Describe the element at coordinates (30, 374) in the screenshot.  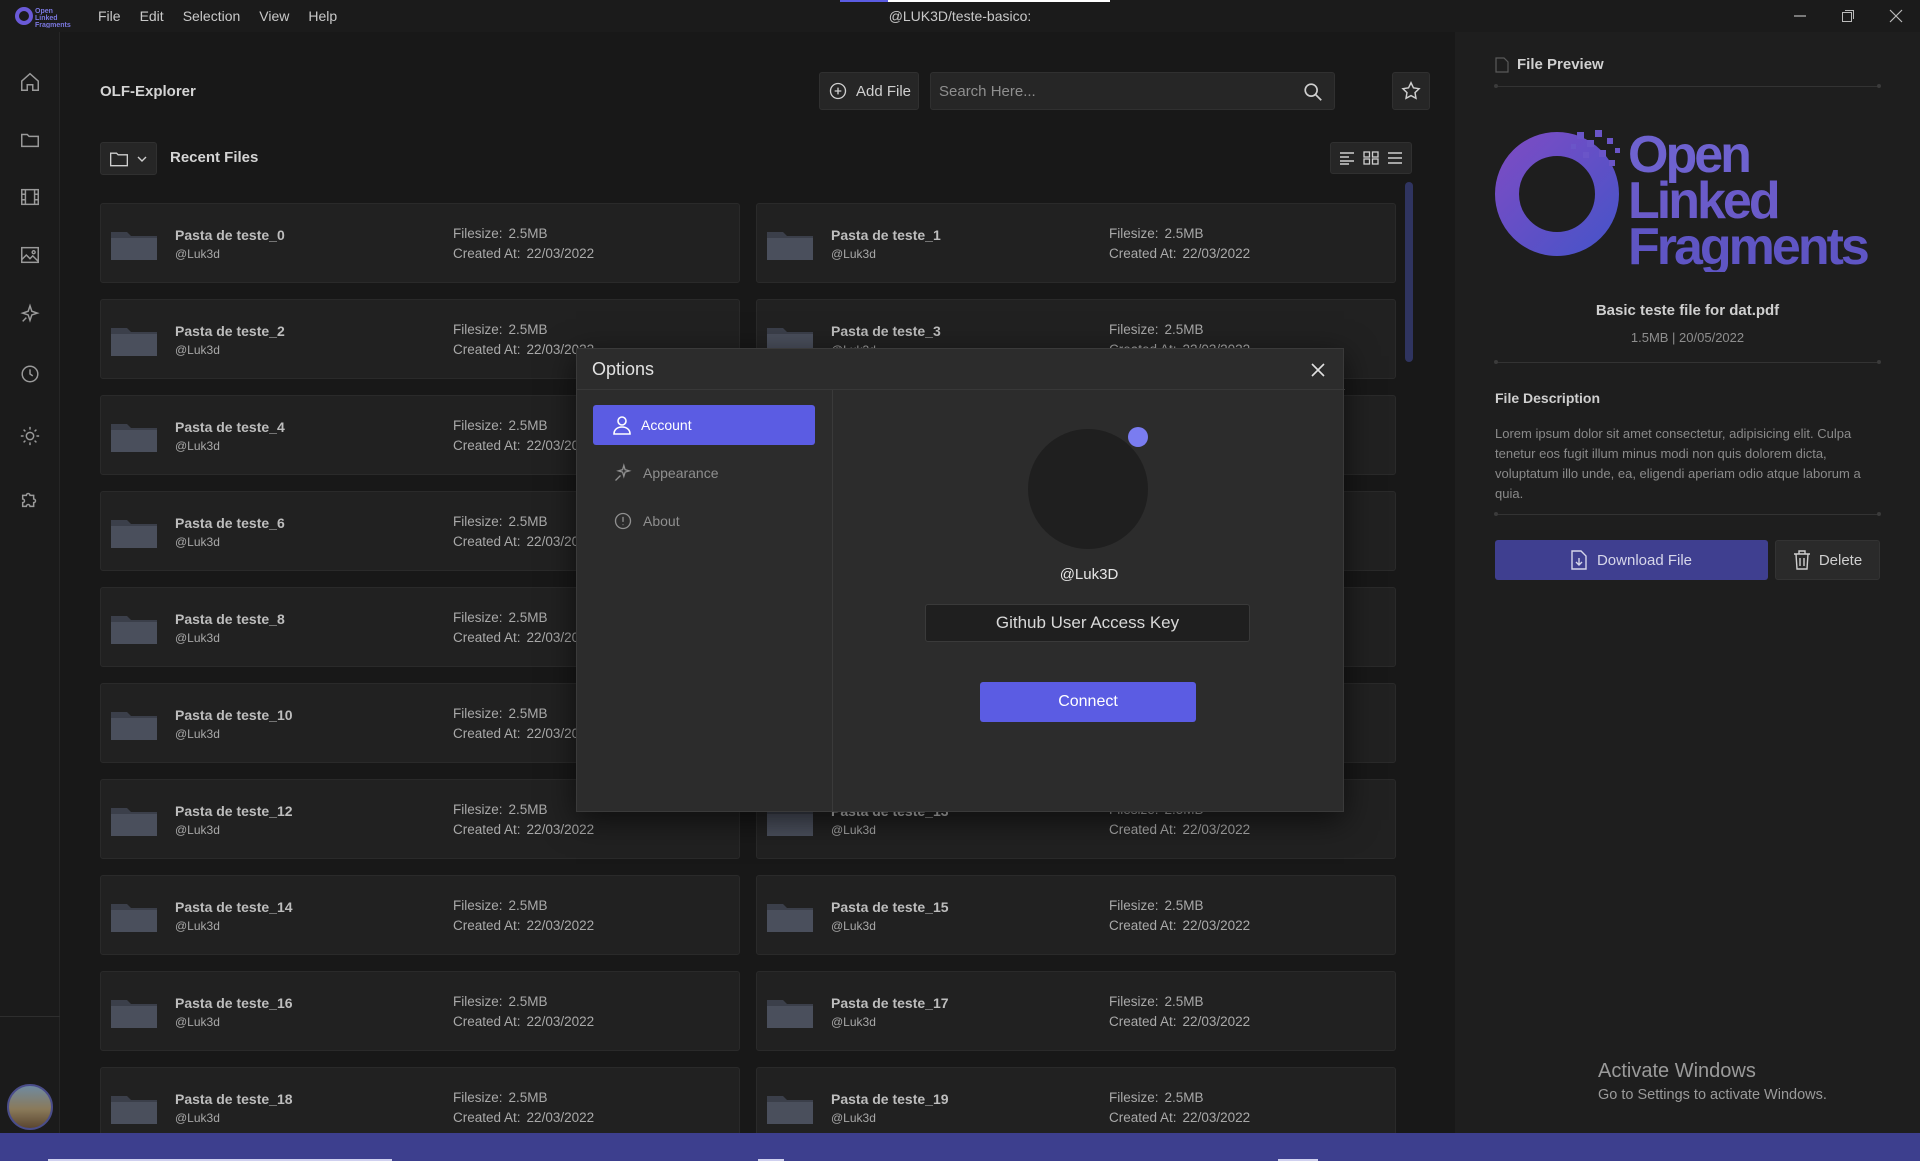
I see `clock-icon` at that location.